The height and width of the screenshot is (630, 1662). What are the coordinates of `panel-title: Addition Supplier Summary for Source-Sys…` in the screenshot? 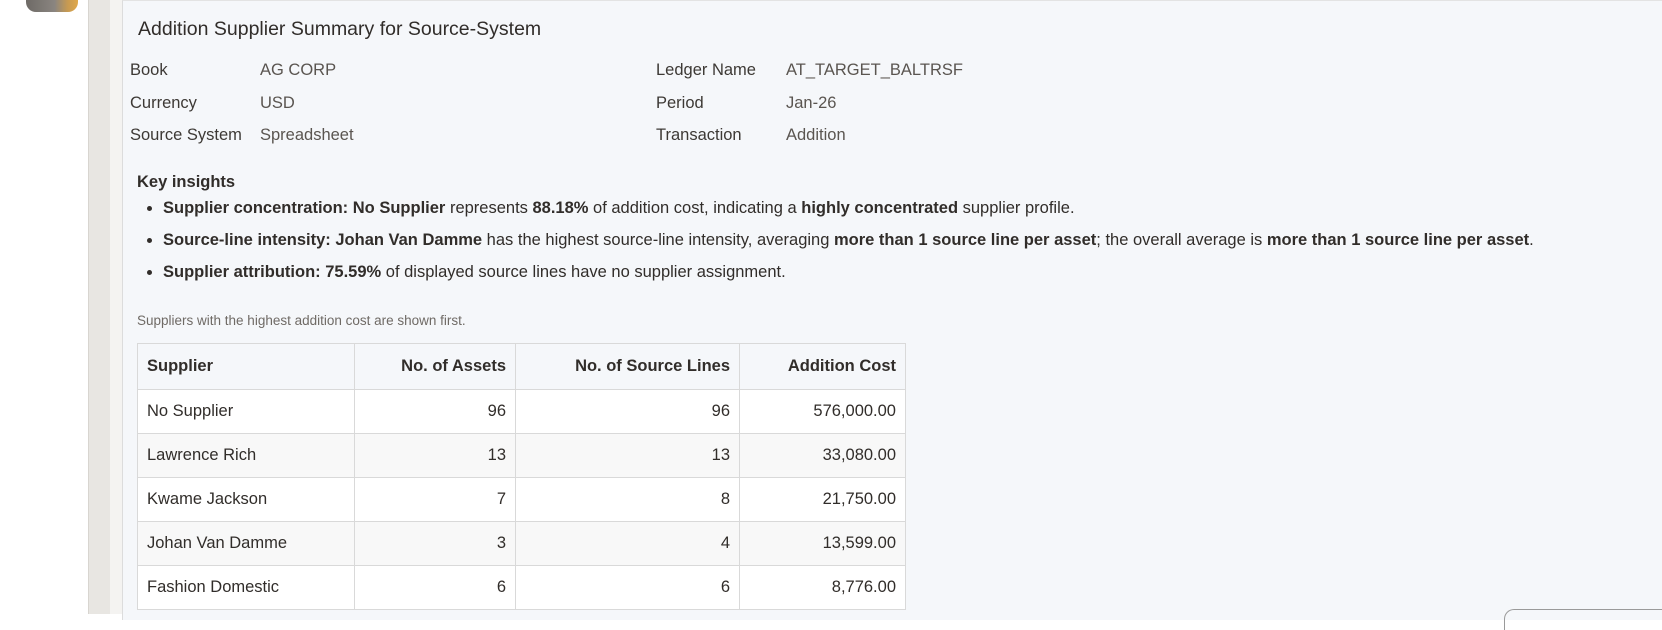 It's located at (340, 29).